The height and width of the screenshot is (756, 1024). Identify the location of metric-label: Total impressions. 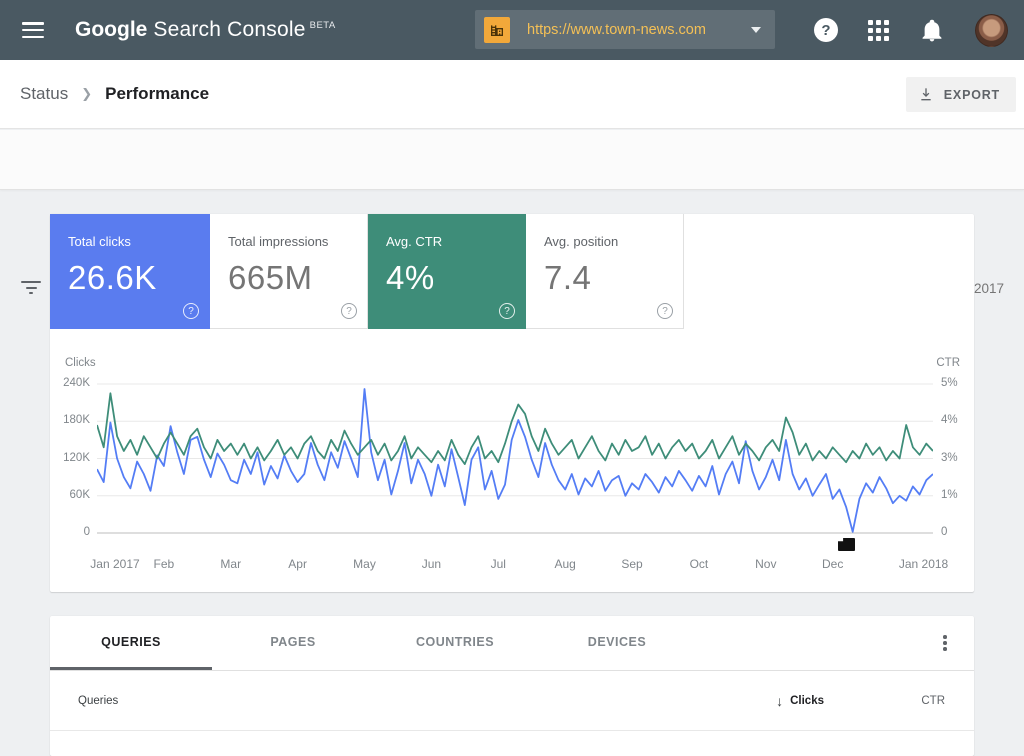
(278, 241).